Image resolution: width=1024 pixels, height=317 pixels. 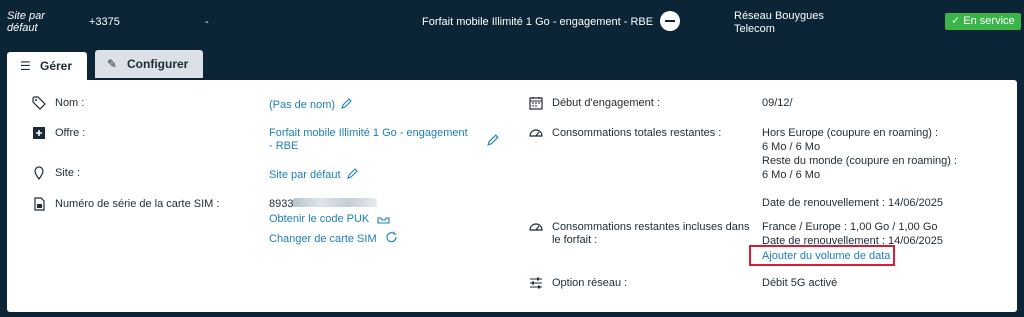 I want to click on plus-square-icon, so click(x=39, y=133).